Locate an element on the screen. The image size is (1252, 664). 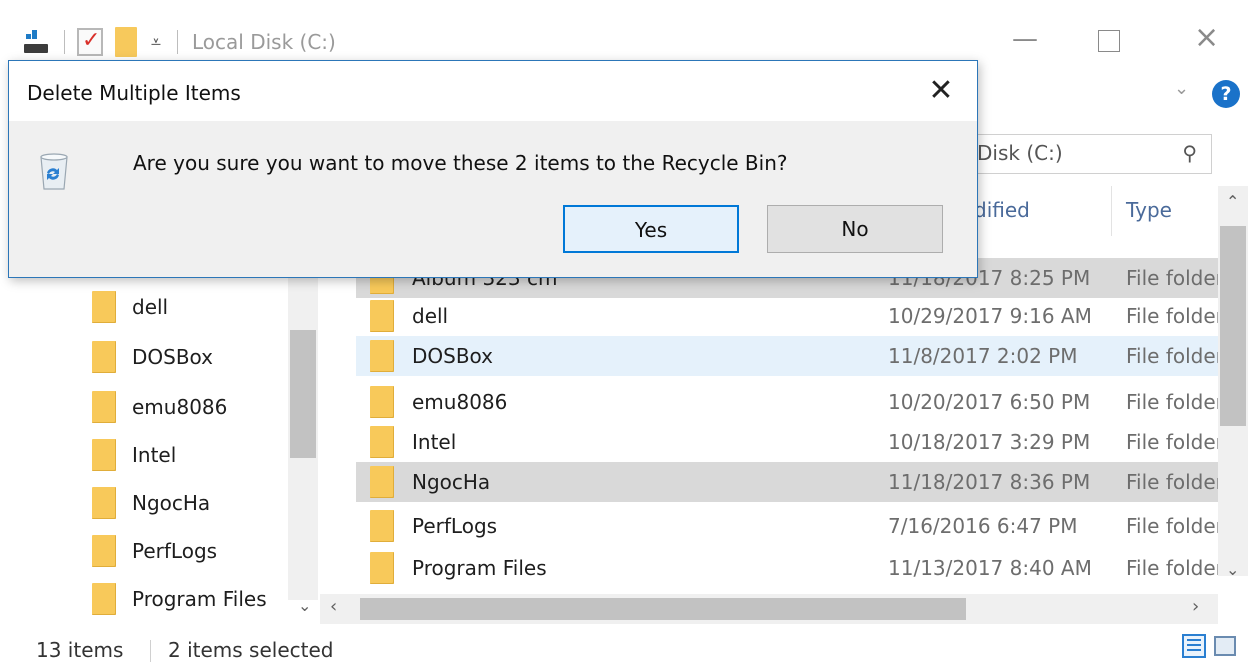
customize-toolbar-icon: ⩡ is located at coordinates (156, 42).